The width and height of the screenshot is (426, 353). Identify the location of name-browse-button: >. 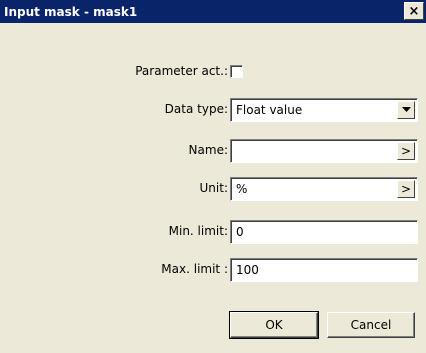
(406, 151).